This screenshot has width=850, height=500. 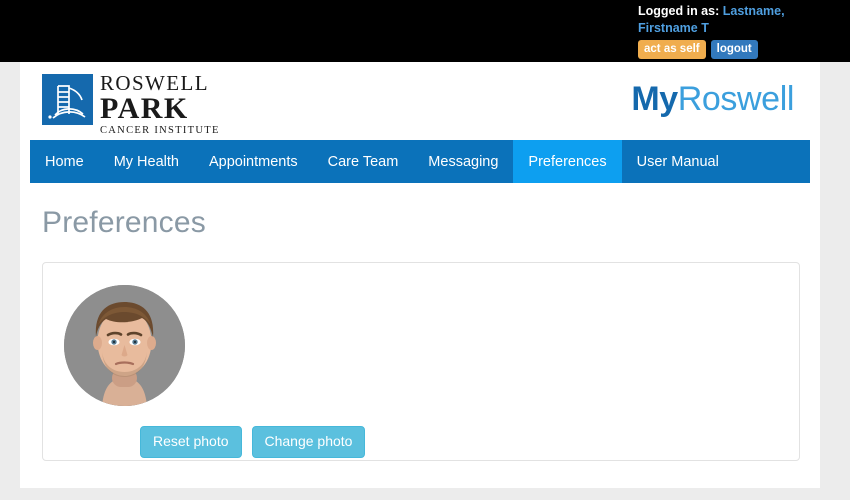 I want to click on nav-label-home: Home, so click(x=64, y=161).